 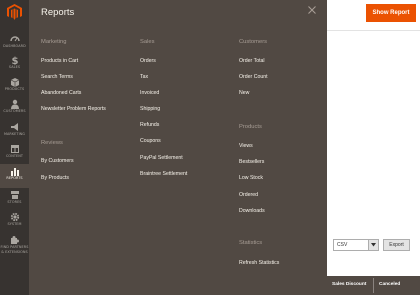 I want to click on nav-label: REPORTS, so click(x=14, y=178).